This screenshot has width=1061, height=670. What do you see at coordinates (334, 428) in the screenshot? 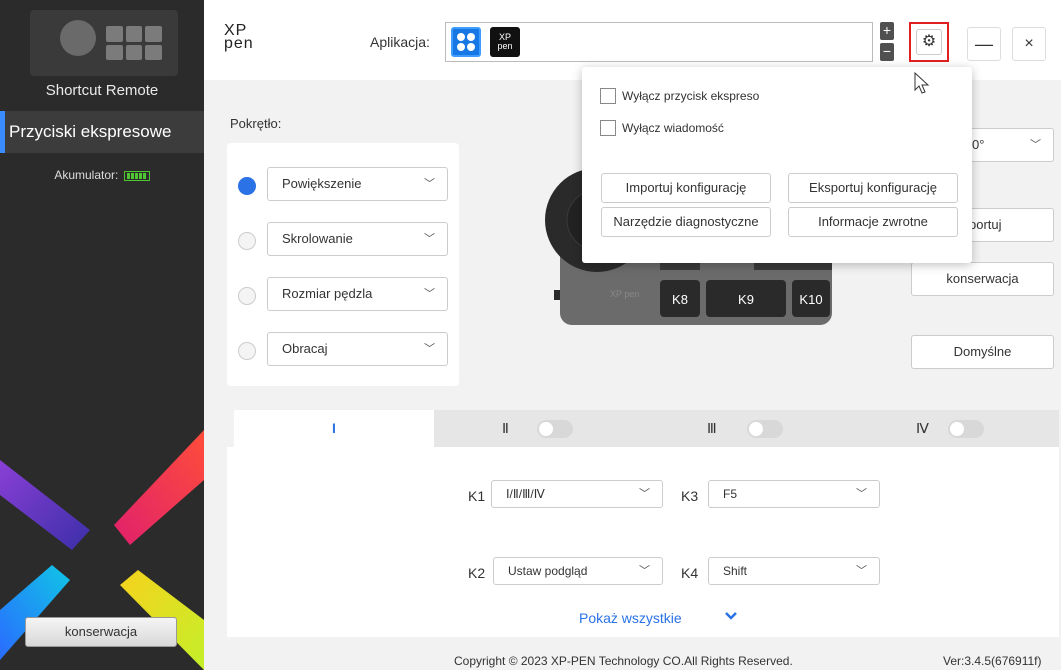
I see `tab-1: I` at bounding box center [334, 428].